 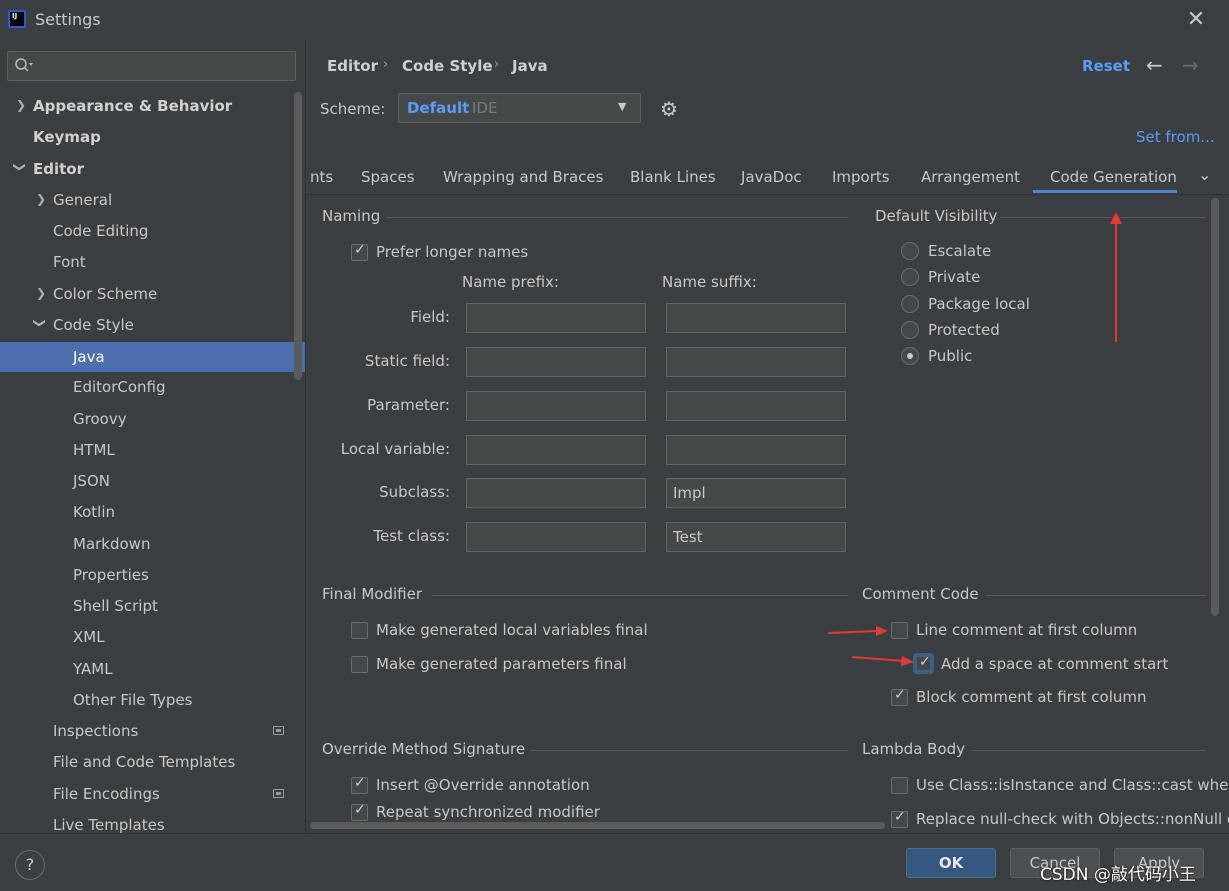 I want to click on sidebar-item-kotlin: Kotlin, so click(x=94, y=512).